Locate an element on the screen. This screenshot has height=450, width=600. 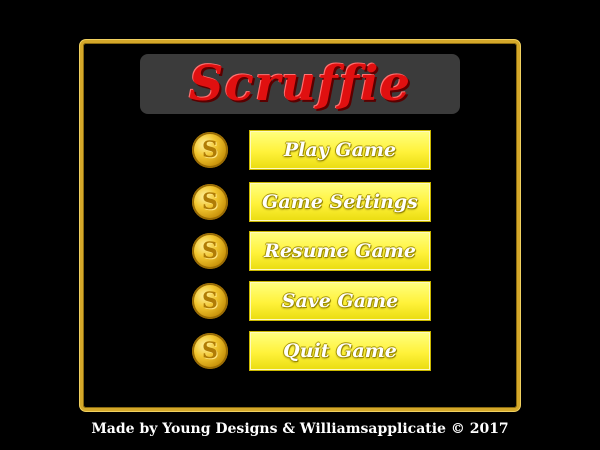
menu-row-quit: S Quit Game is located at coordinates (312, 351).